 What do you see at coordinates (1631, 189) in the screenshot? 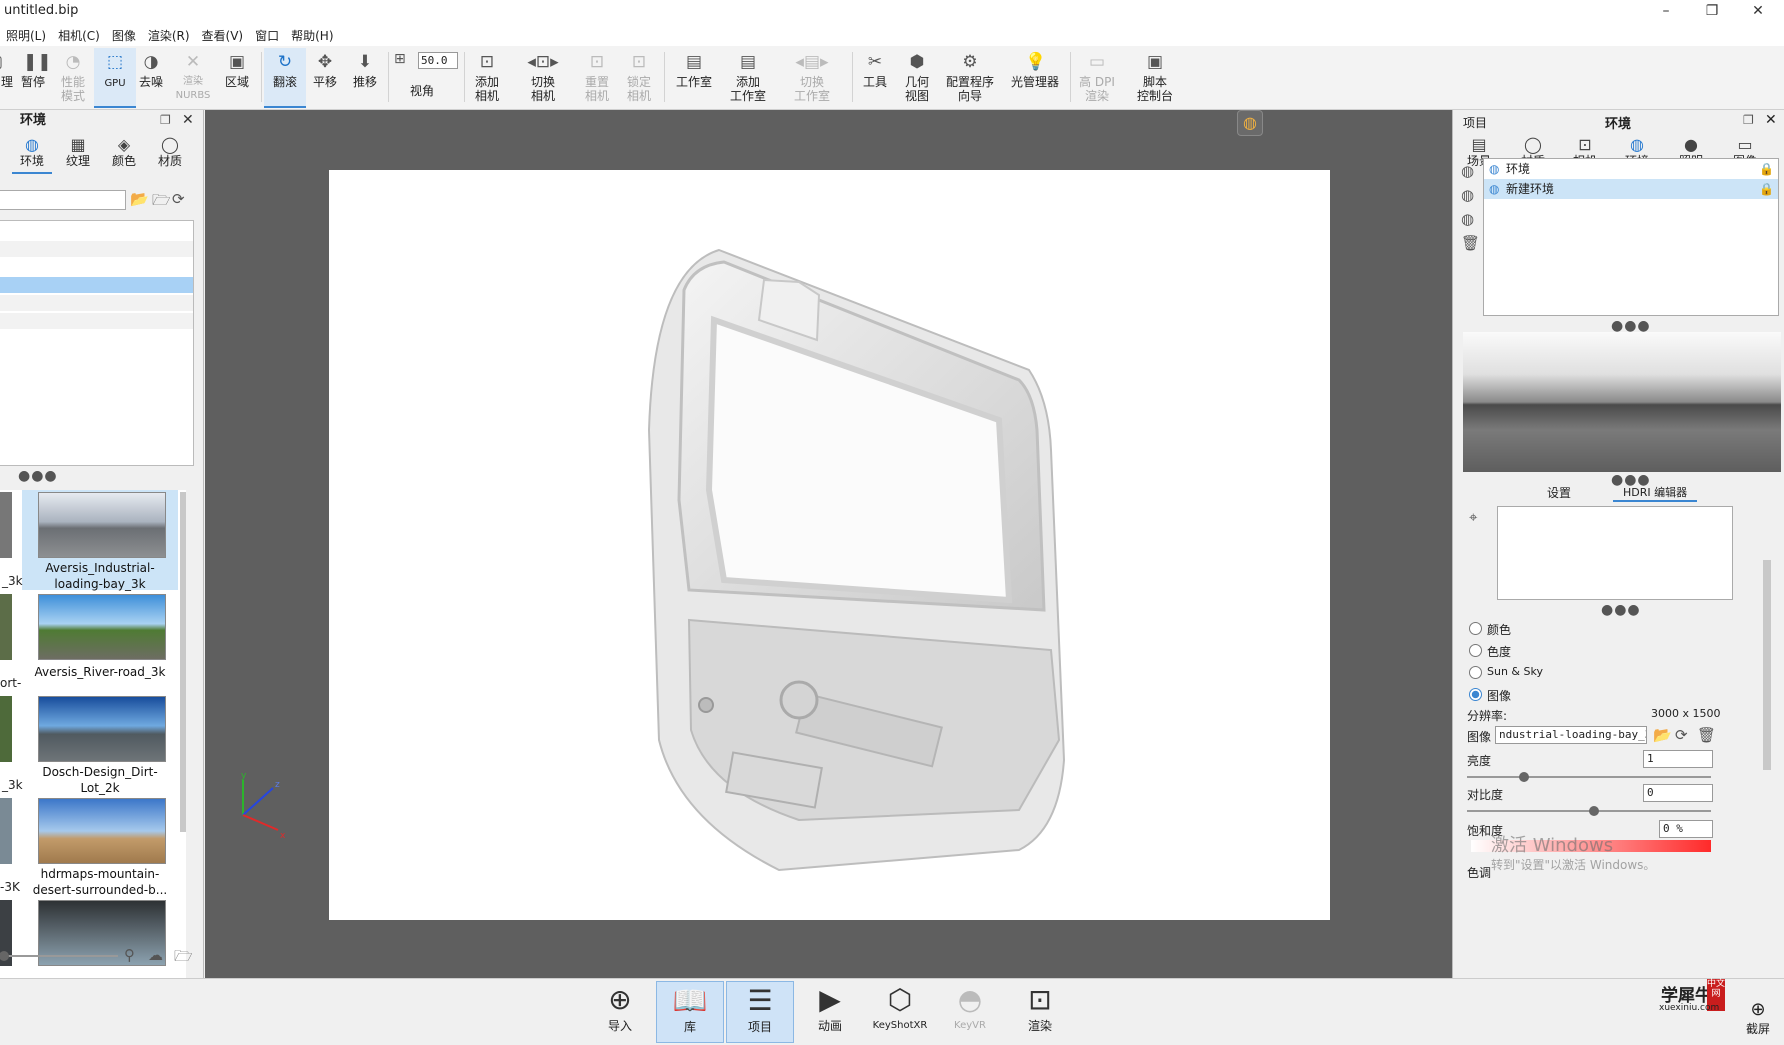
I see `list-item: ◍ 新建环境 🔒` at bounding box center [1631, 189].